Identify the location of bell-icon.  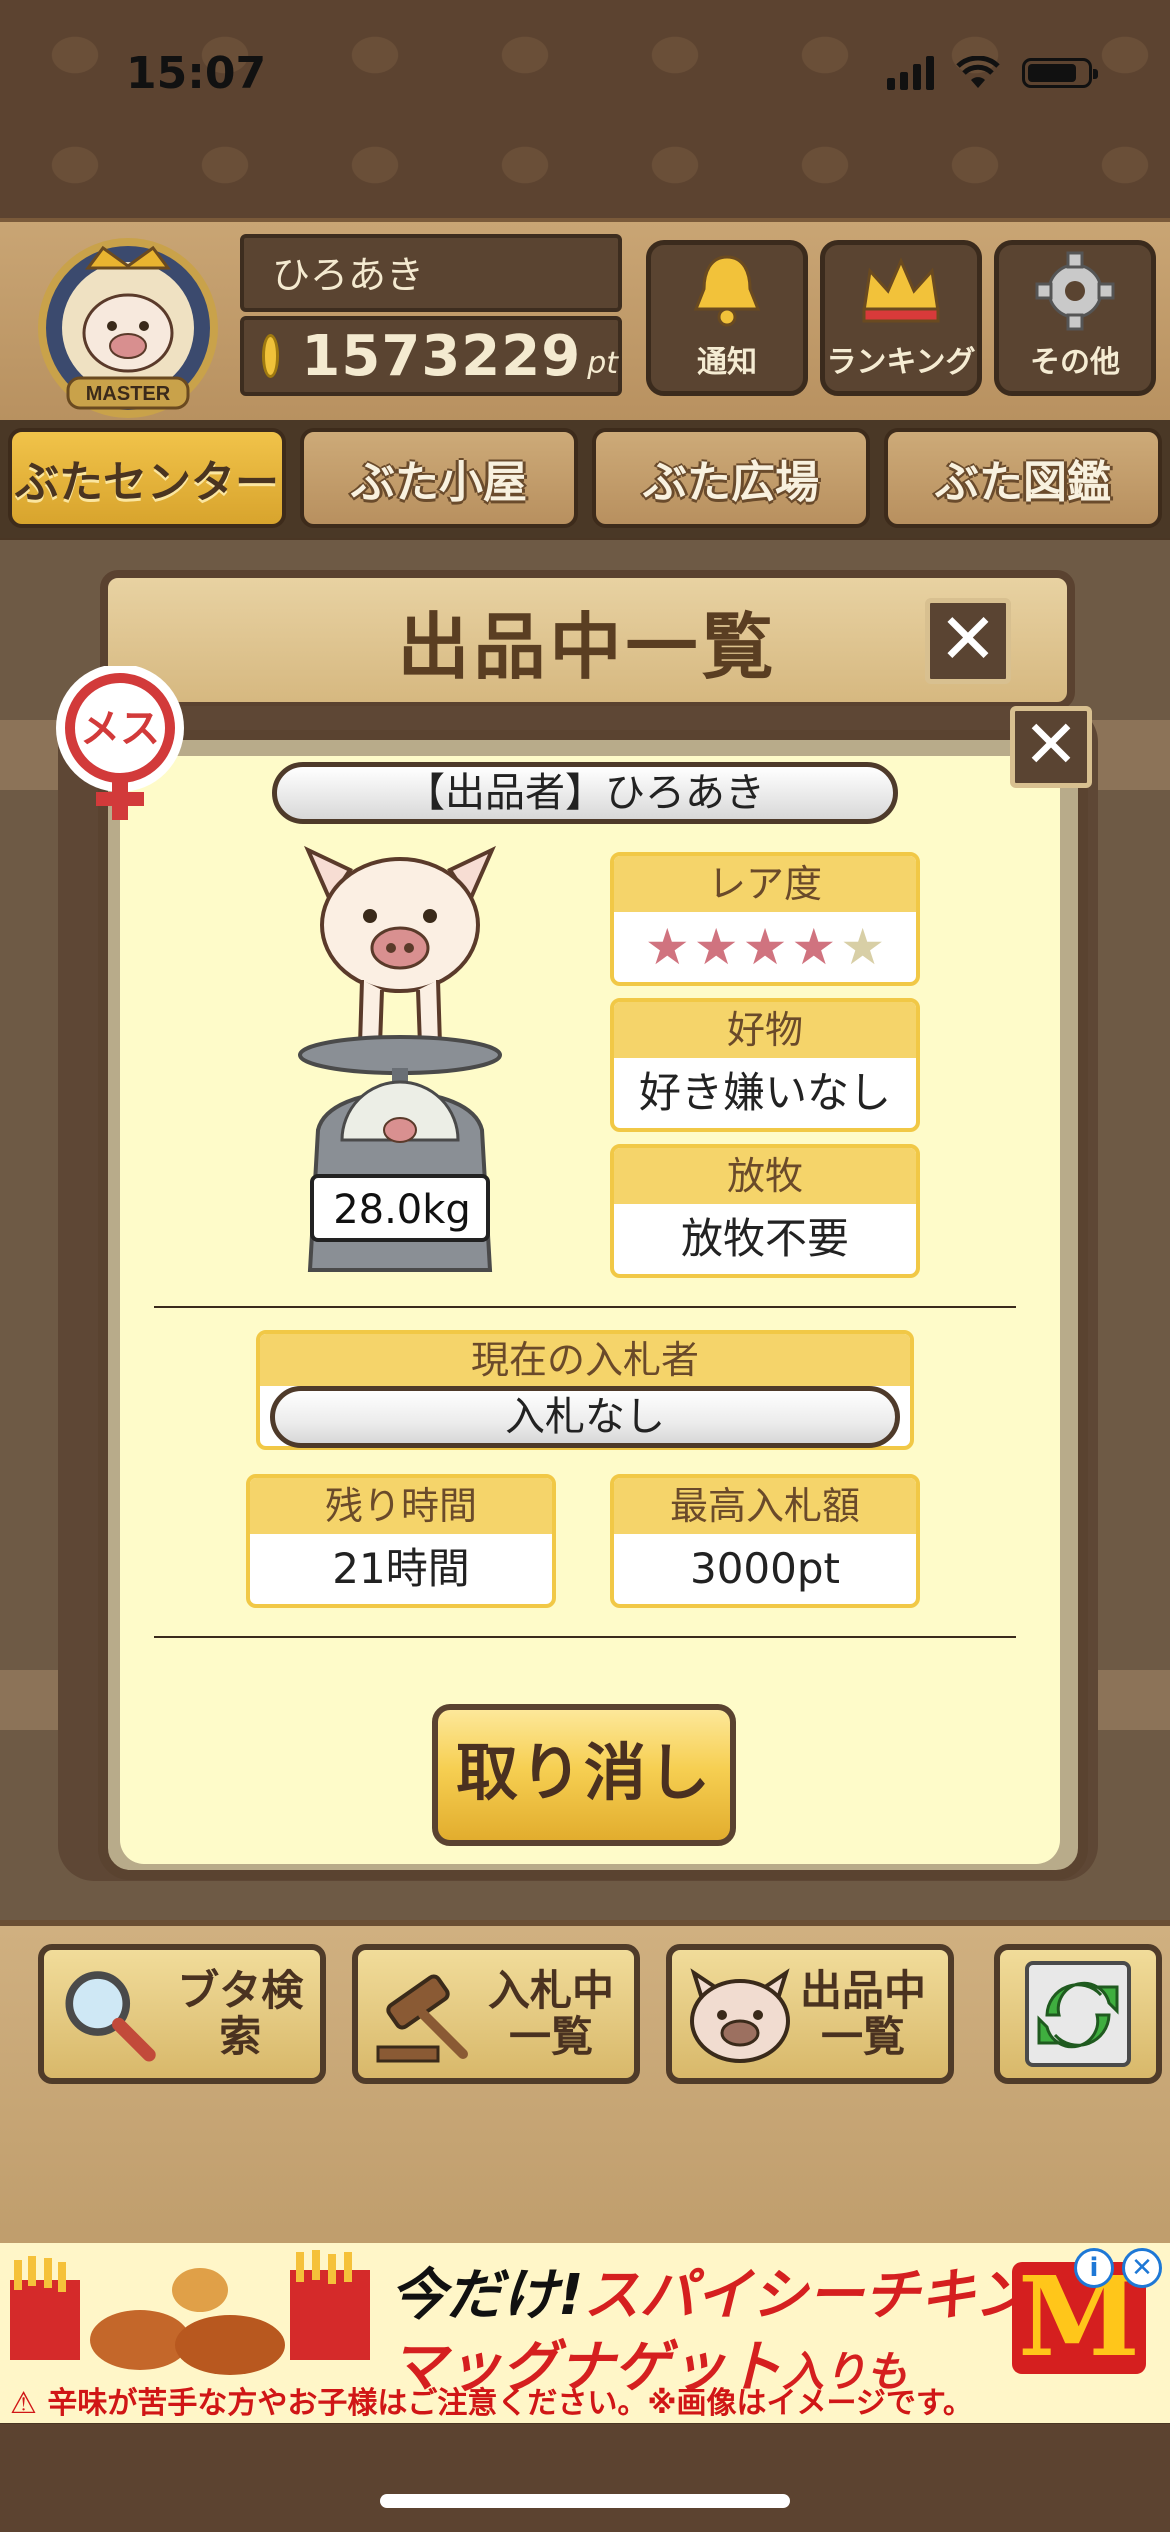
(727, 291).